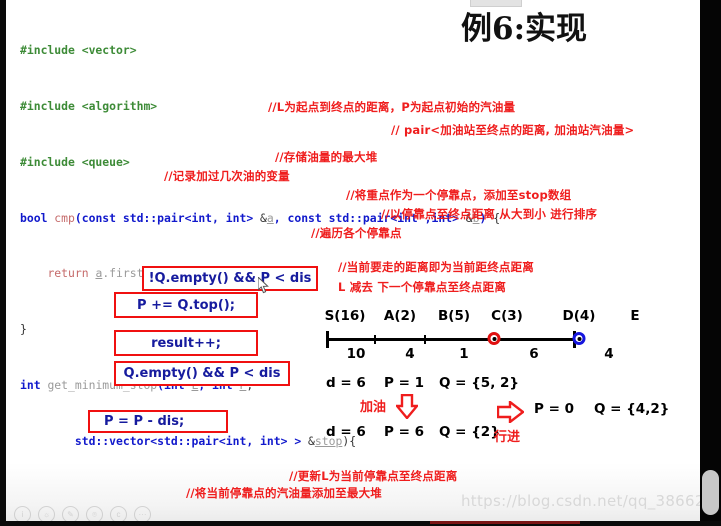 Image resolution: width=721 pixels, height=526 pixels. Describe the element at coordinates (507, 316) in the screenshot. I see `point-label-C: C(3)` at that location.